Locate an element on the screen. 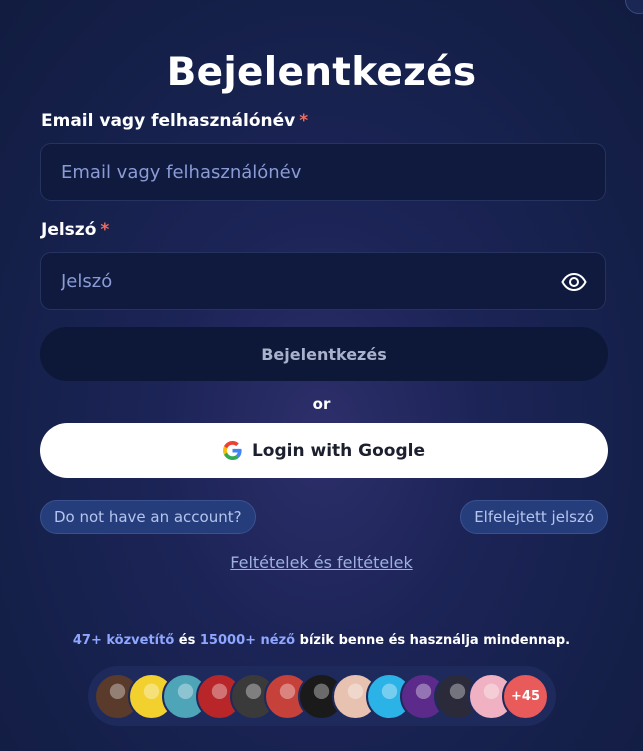 The image size is (643, 751). email-label-text: Email vagy felhasználónév is located at coordinates (168, 121).